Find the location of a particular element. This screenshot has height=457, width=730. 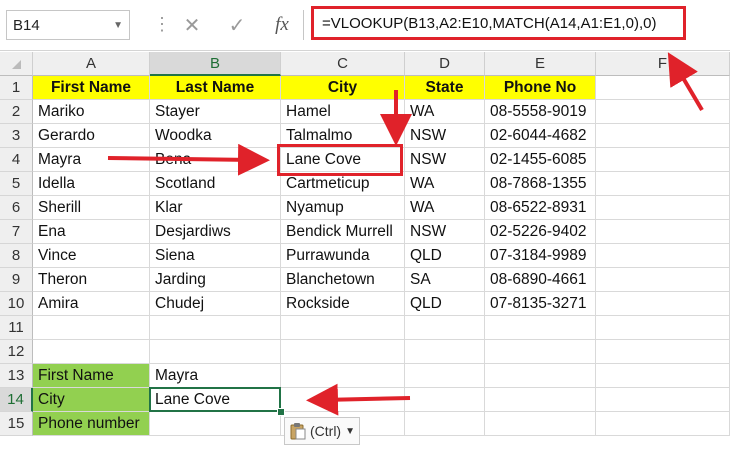

table-cell: Bendick Murrell is located at coordinates (343, 232).